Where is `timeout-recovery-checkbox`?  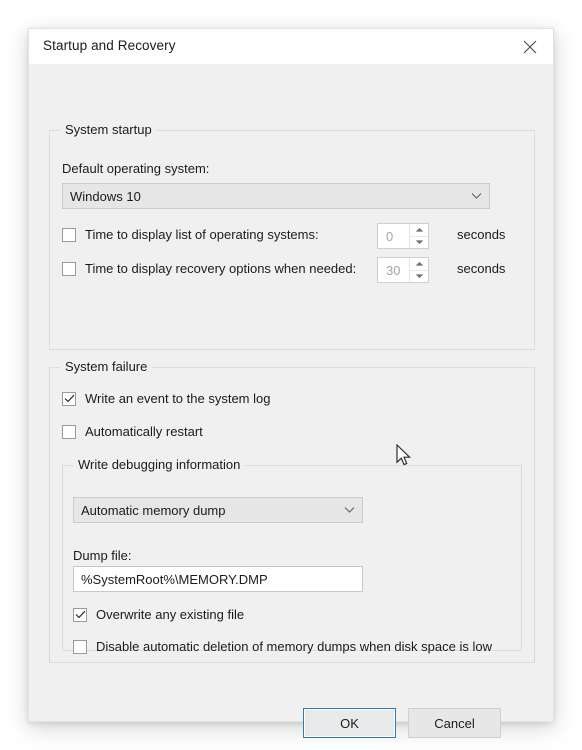
timeout-recovery-checkbox is located at coordinates (69, 268).